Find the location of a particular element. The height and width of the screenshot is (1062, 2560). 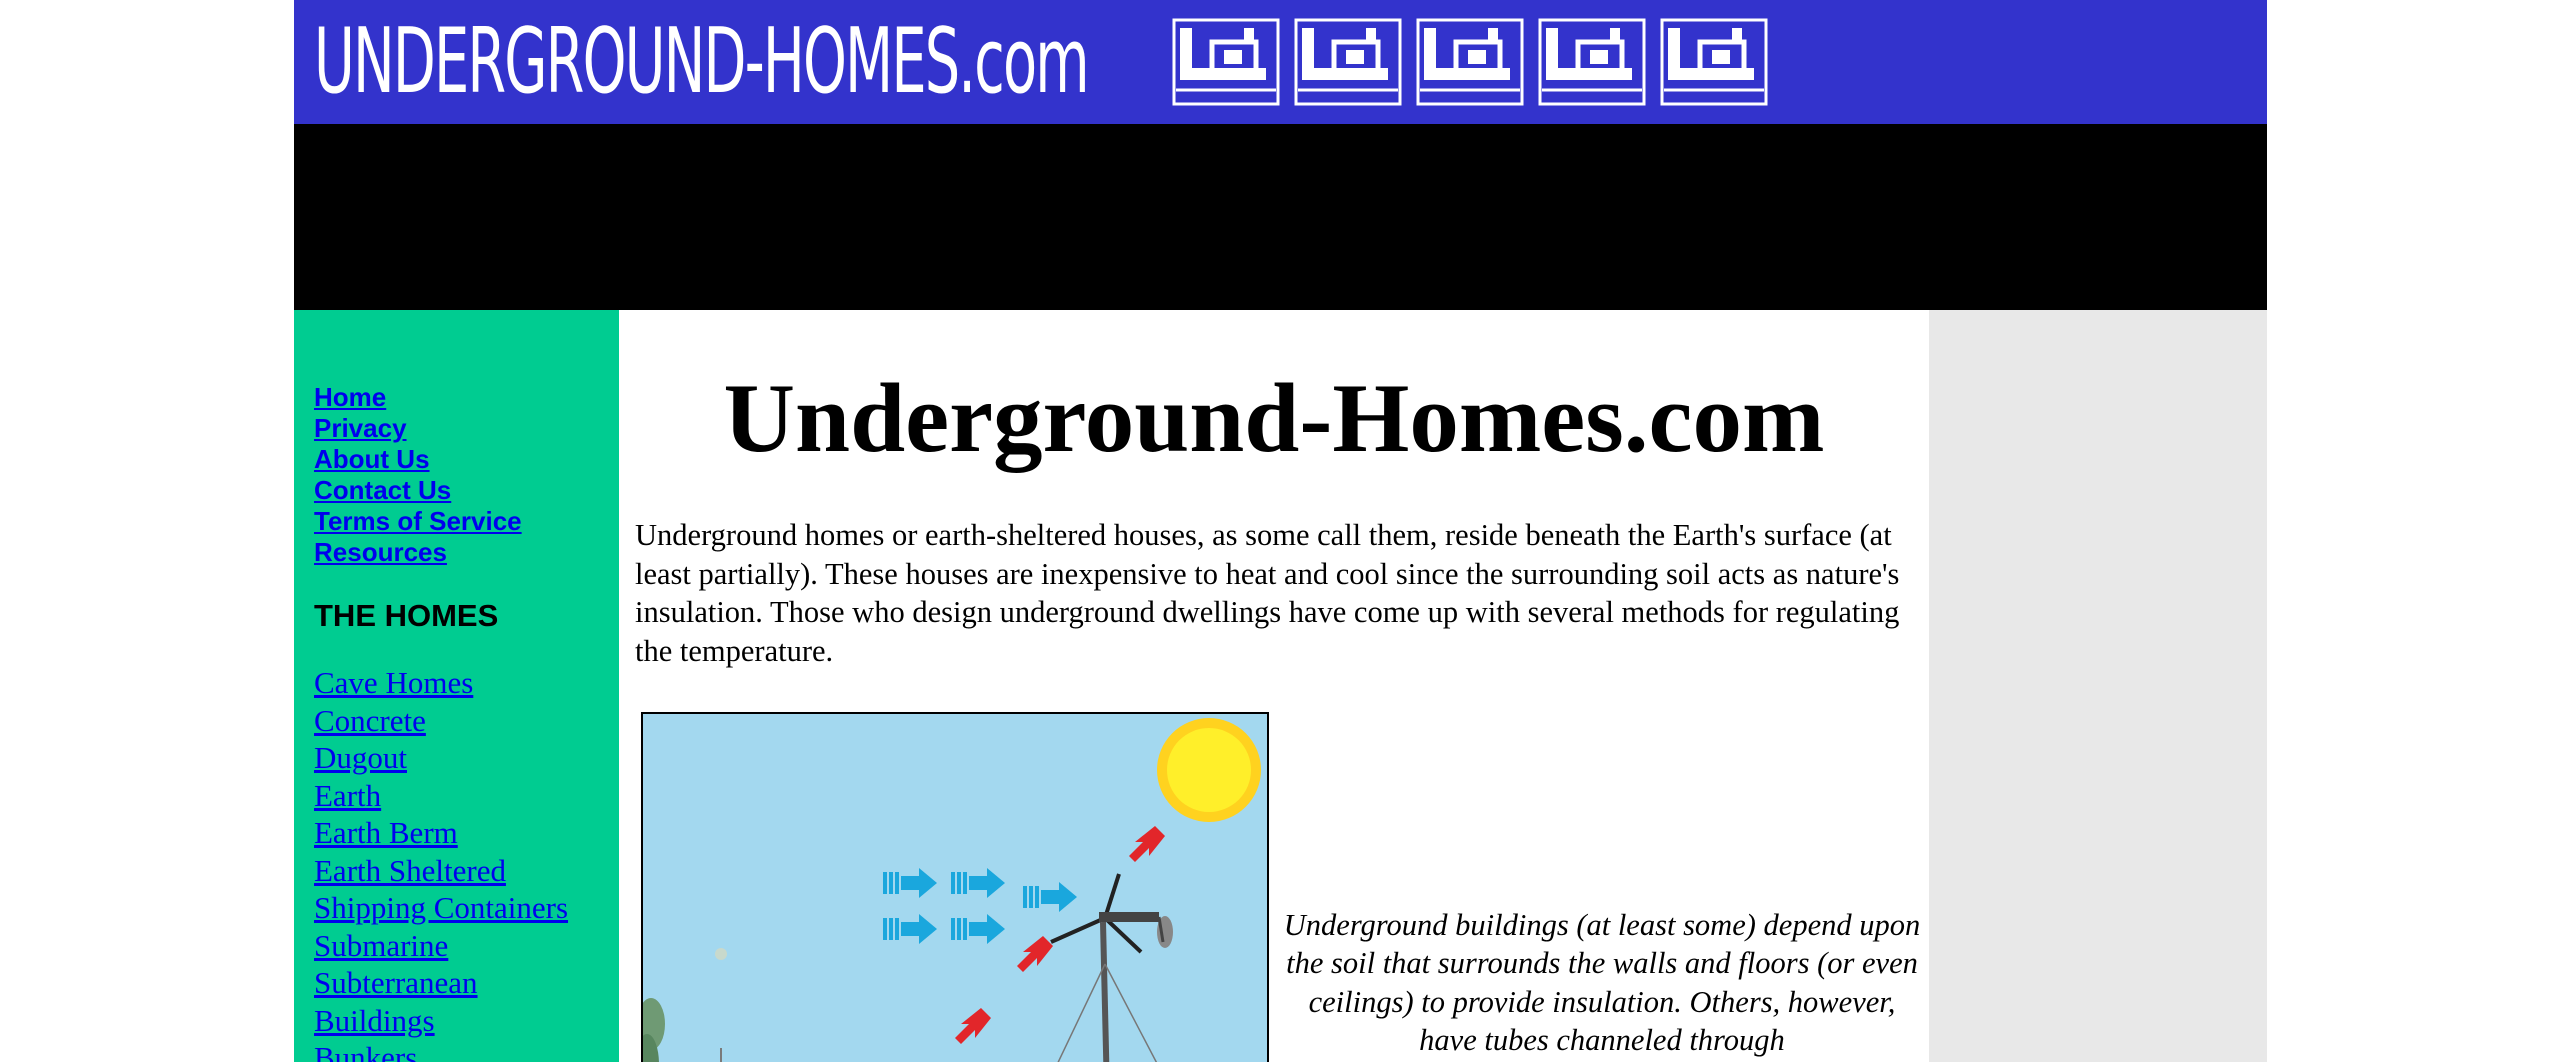

site-banner: UNDERGROUND-HOMES.com is located at coordinates (1280, 62).